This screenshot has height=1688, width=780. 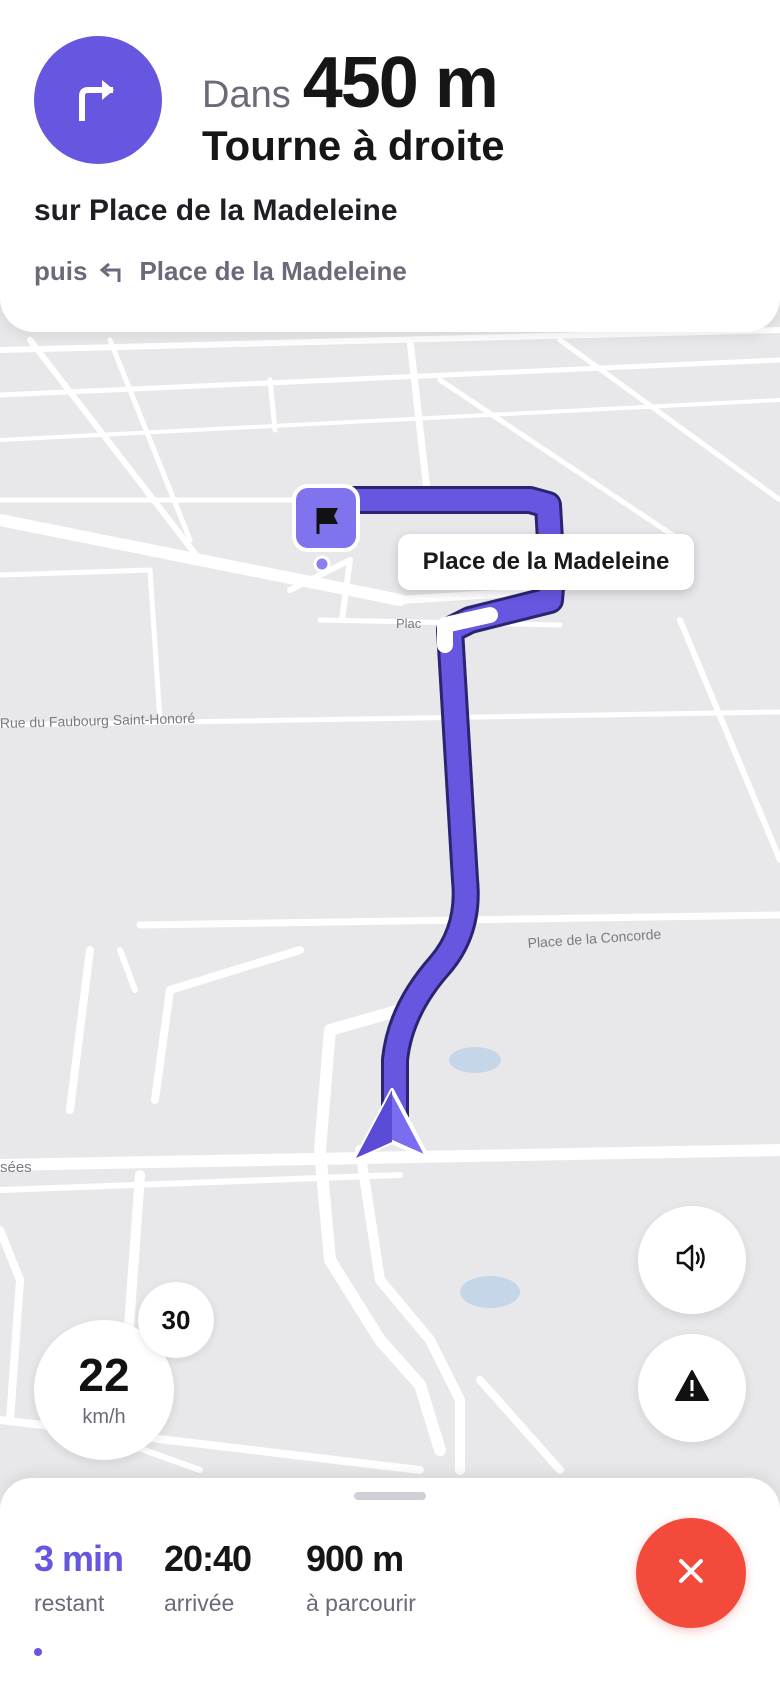 I want to click on speaker-icon, so click(x=692, y=1260).